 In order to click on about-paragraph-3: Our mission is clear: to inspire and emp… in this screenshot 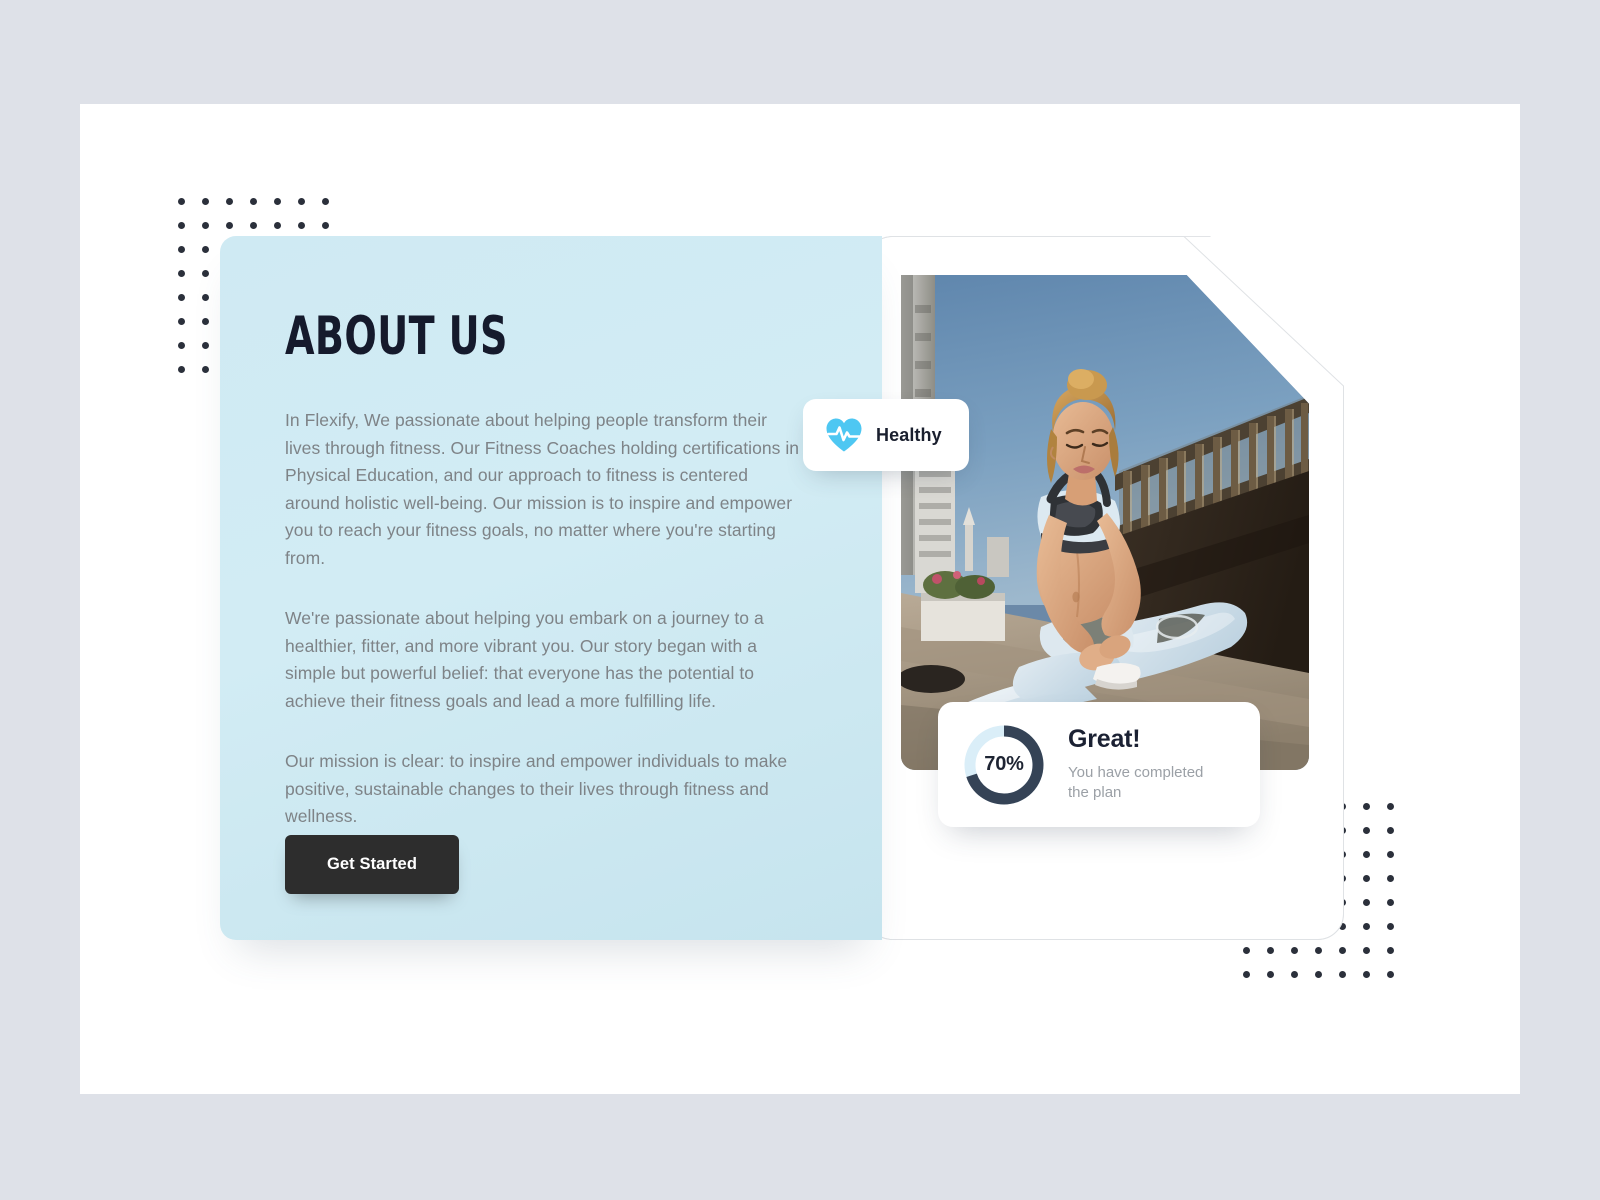, I will do `click(536, 788)`.